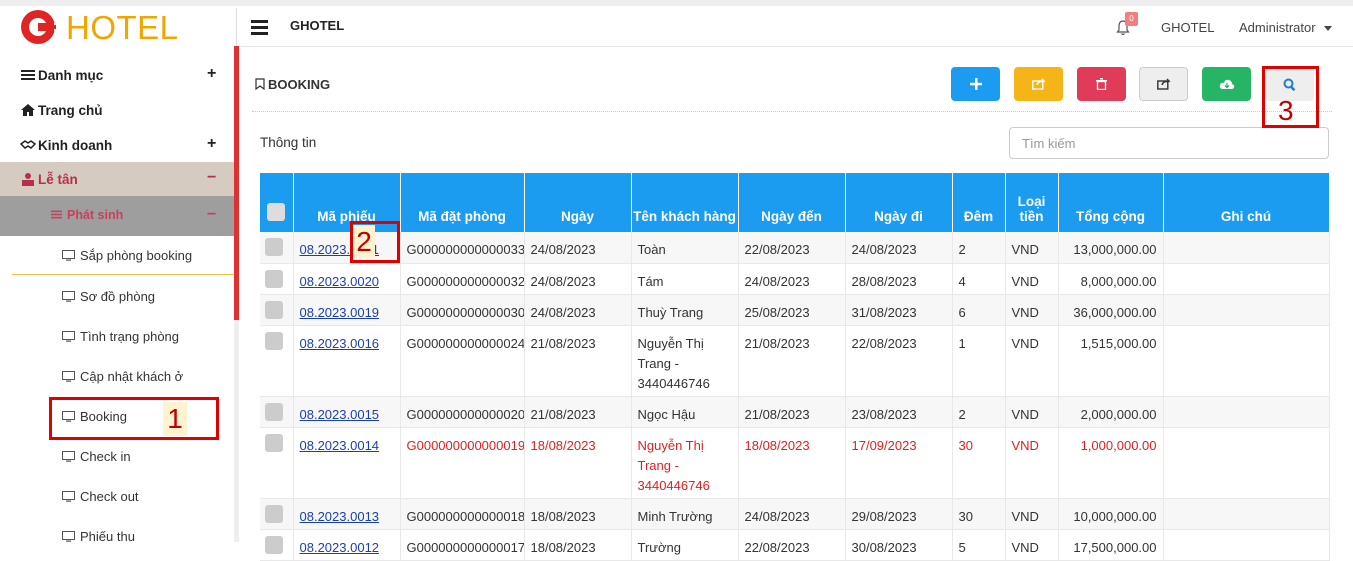  Describe the element at coordinates (979, 545) in the screenshot. I see `dem-cell: 5` at that location.